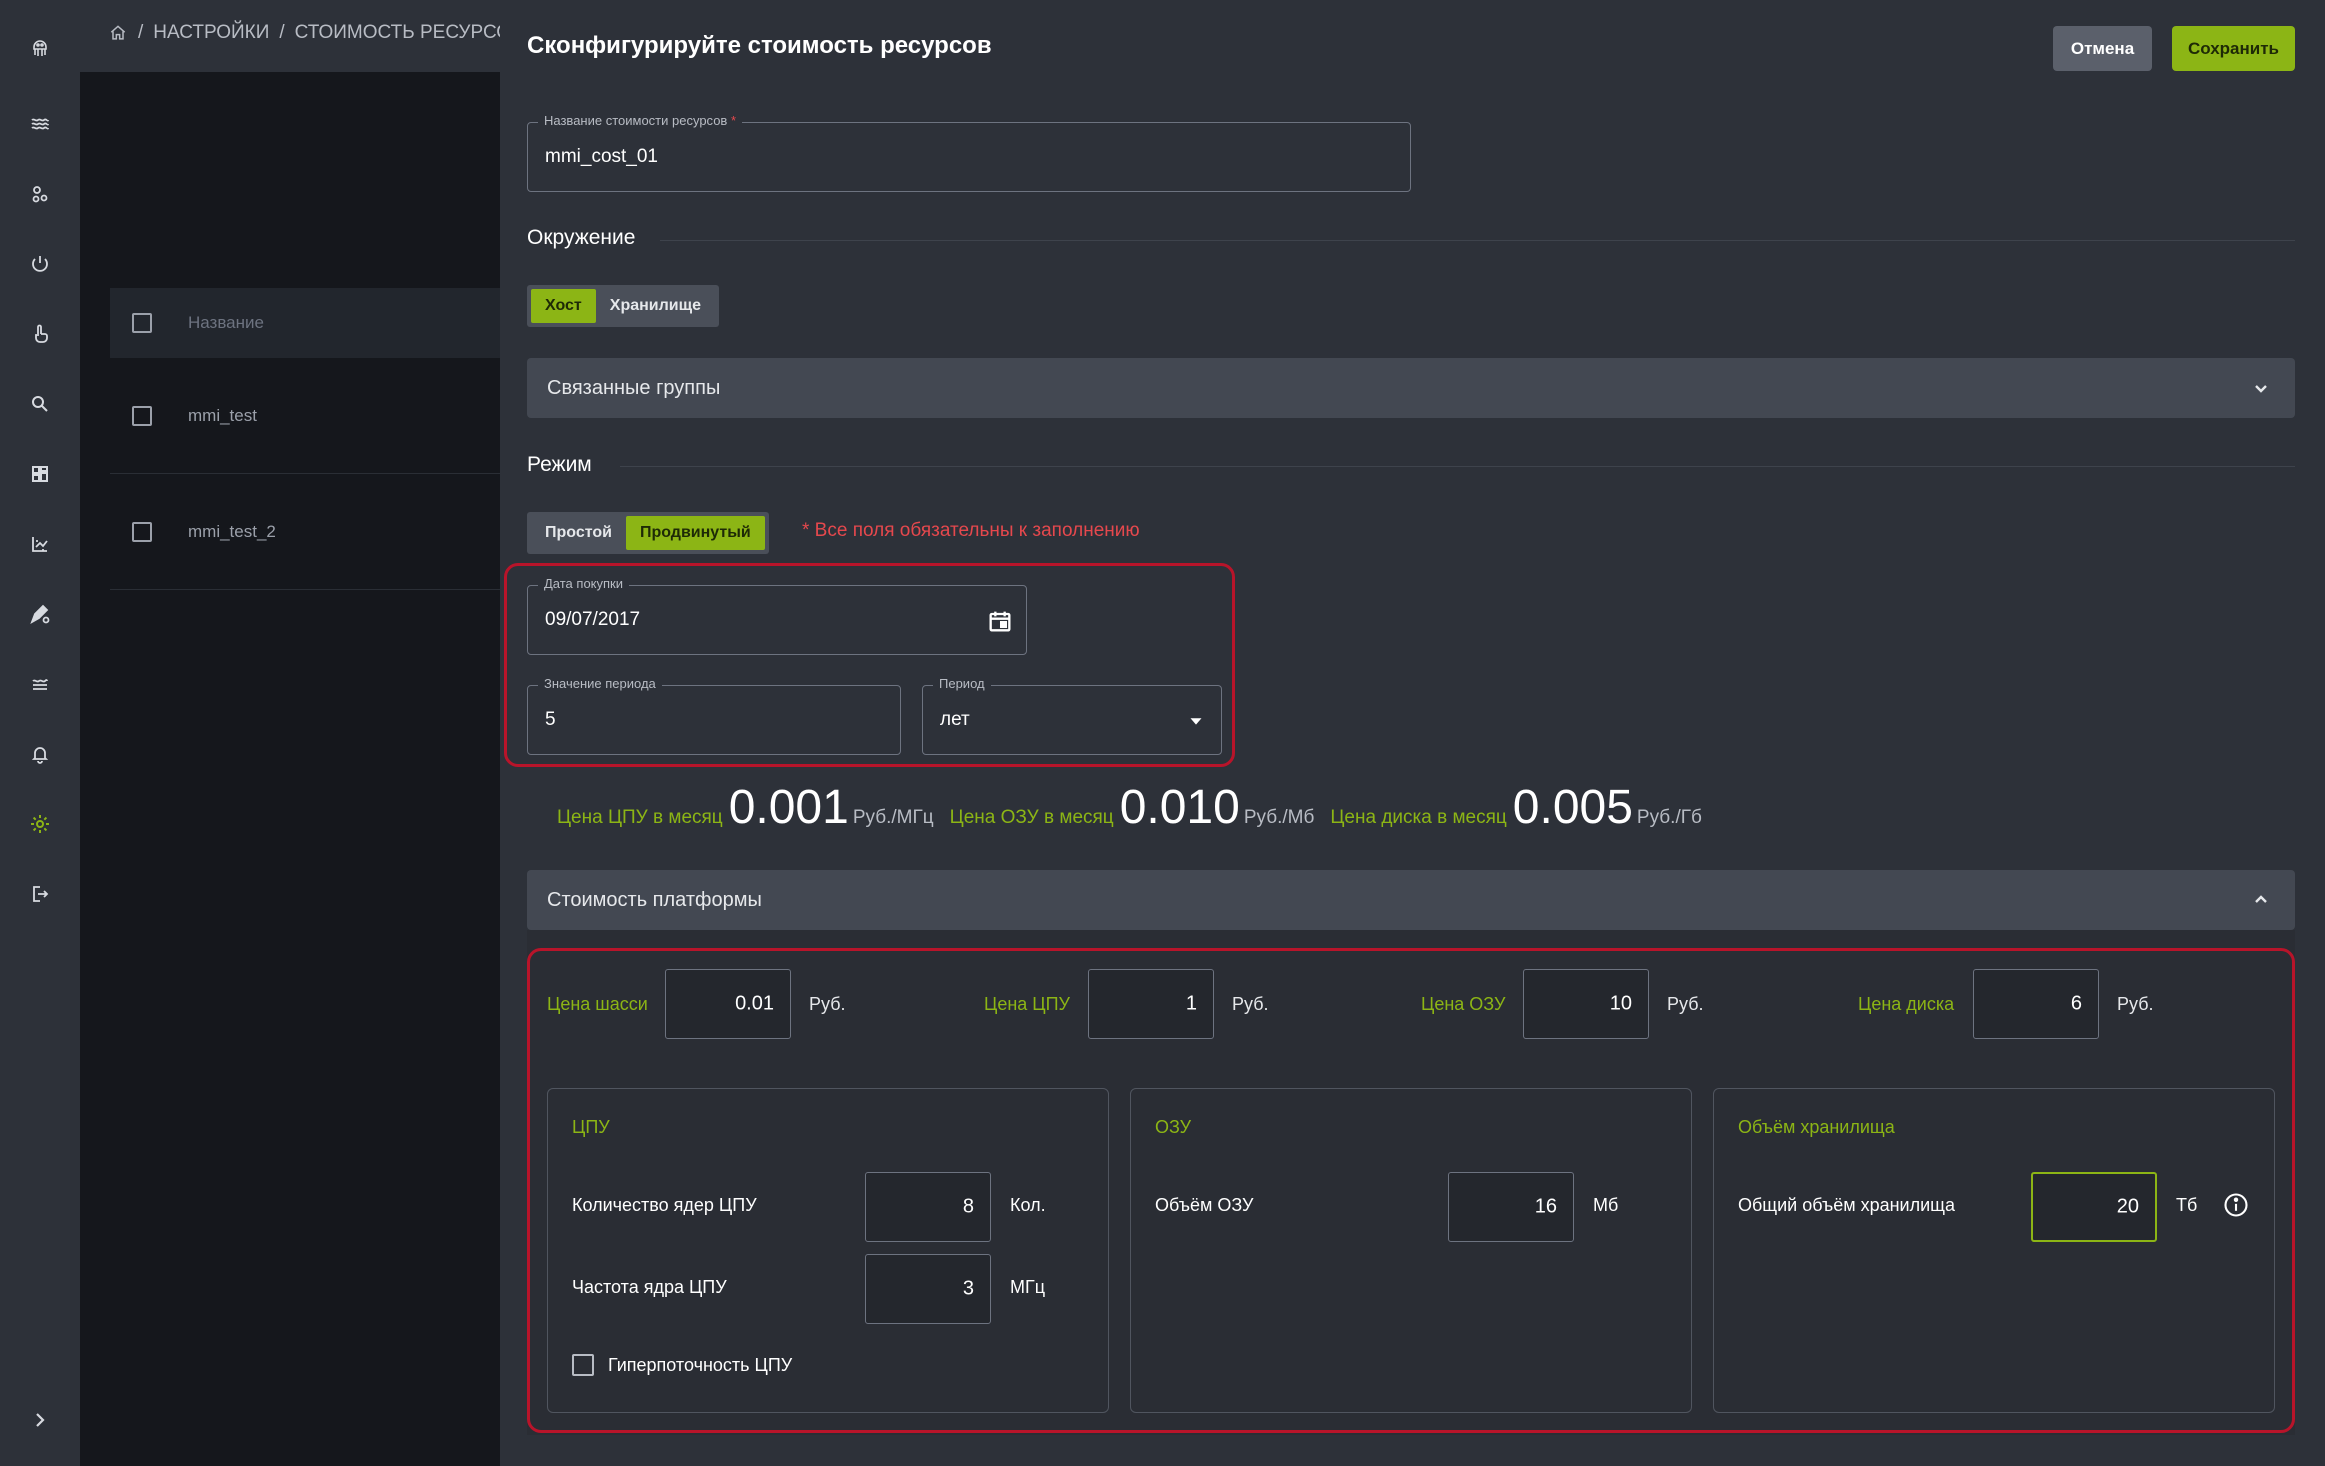 This screenshot has width=2325, height=1466. What do you see at coordinates (777, 615) in the screenshot?
I see `purchase-date-field: Дата покупки 09/07/2017` at bounding box center [777, 615].